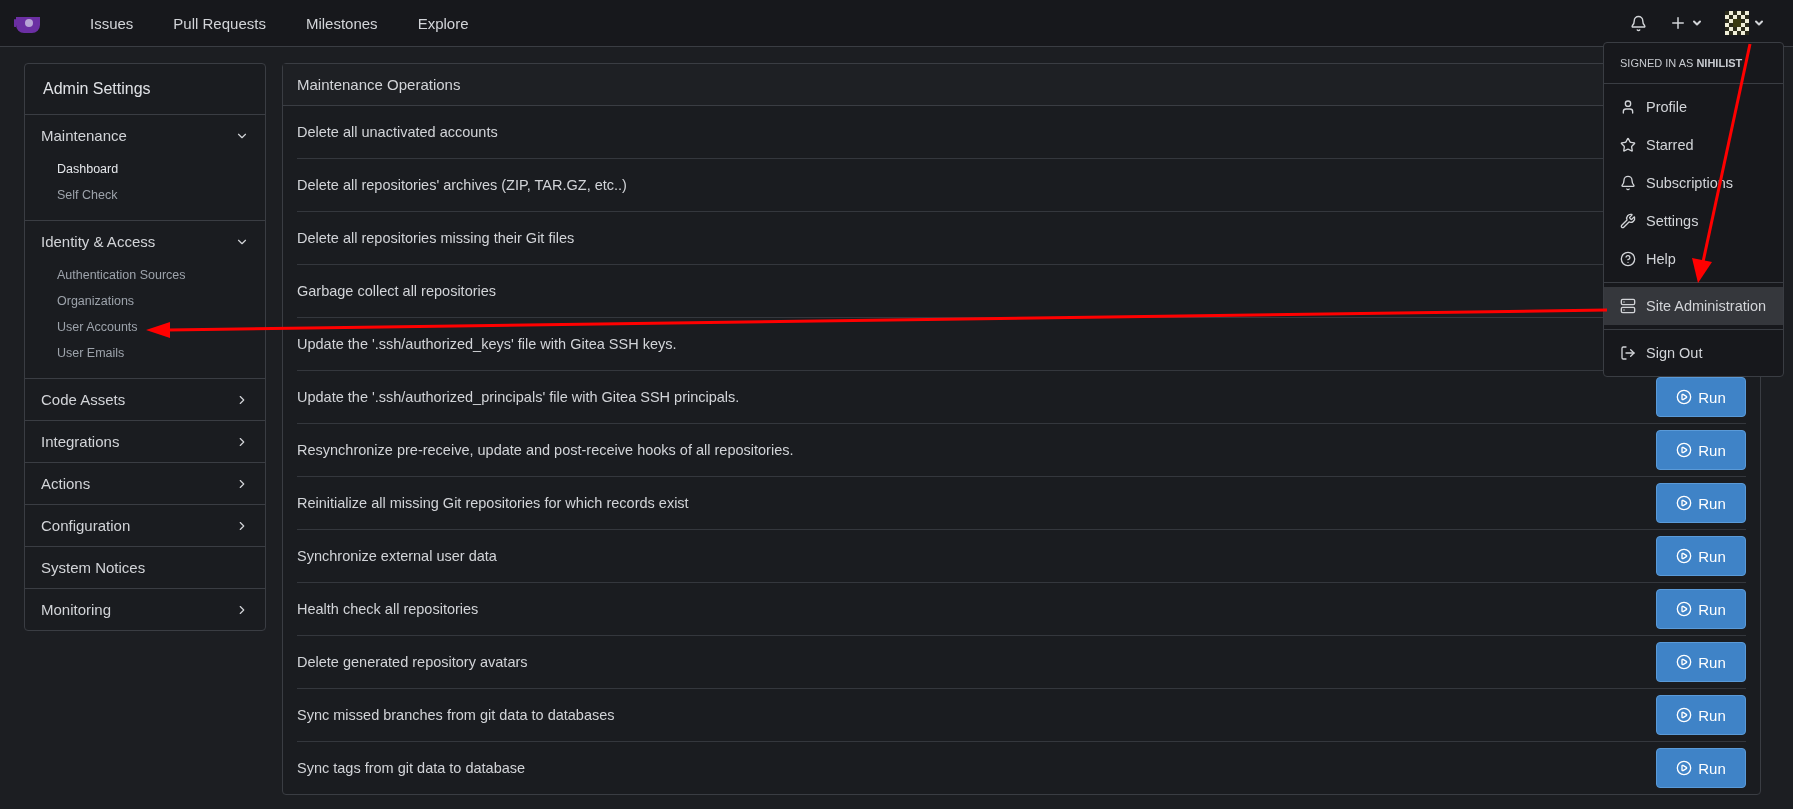 The image size is (1793, 809). What do you see at coordinates (1628, 145) in the screenshot?
I see `star-icon` at bounding box center [1628, 145].